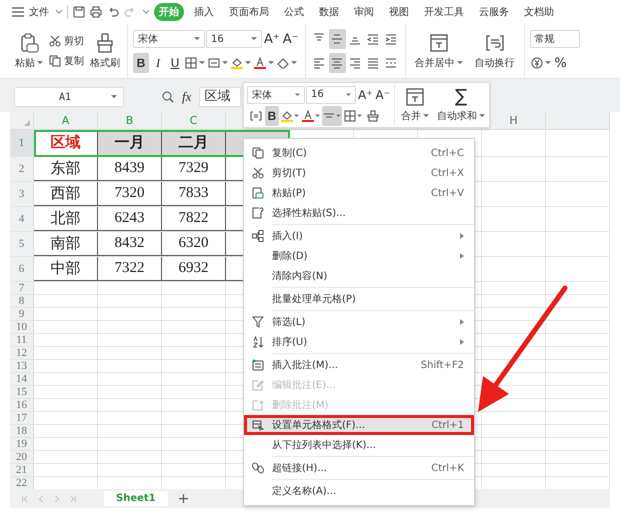 The height and width of the screenshot is (512, 620). What do you see at coordinates (359, 425) in the screenshot?
I see `menu-item: 设置单元格格式(F)... Ctrl+1` at bounding box center [359, 425].